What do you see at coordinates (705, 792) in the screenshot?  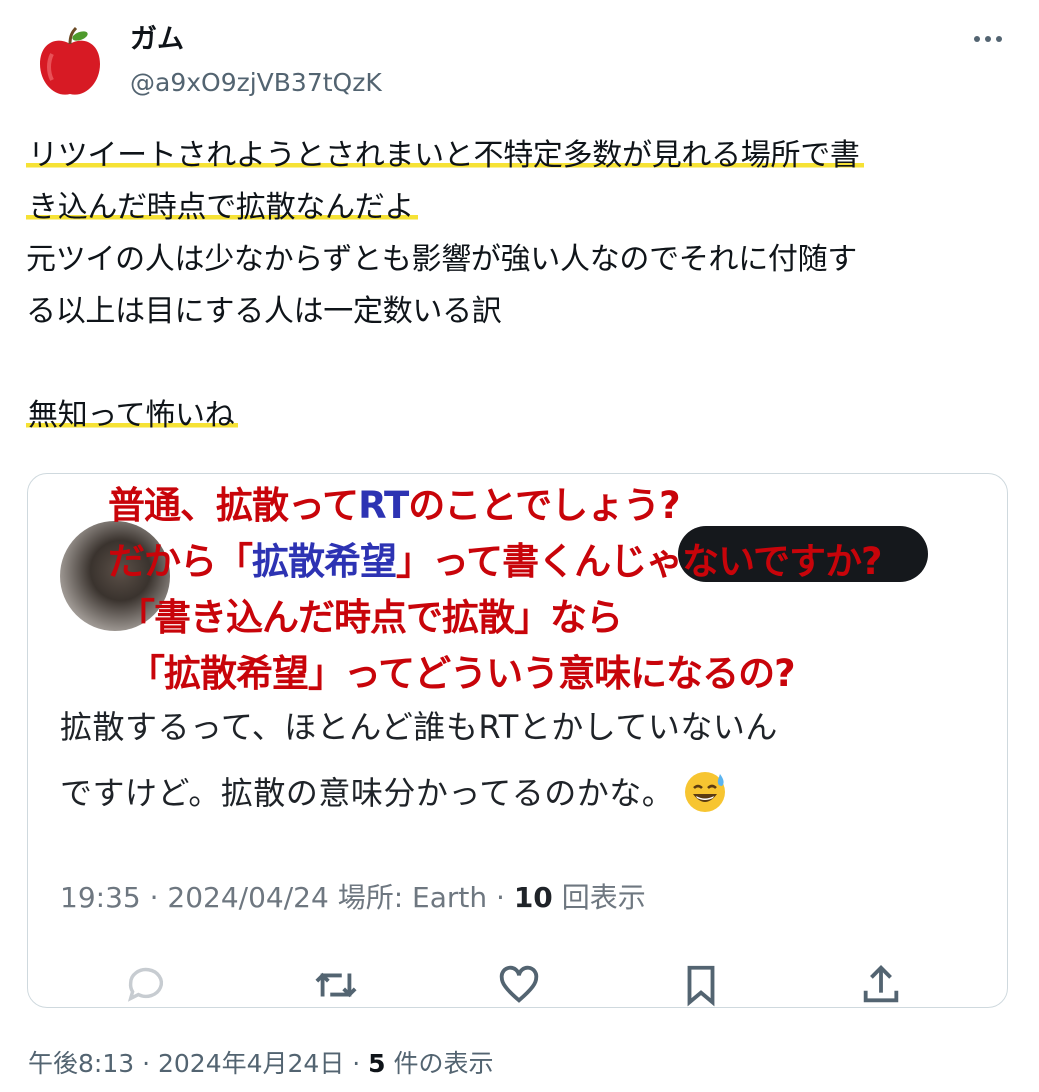 I see `sweat-smile-emoji-icon` at bounding box center [705, 792].